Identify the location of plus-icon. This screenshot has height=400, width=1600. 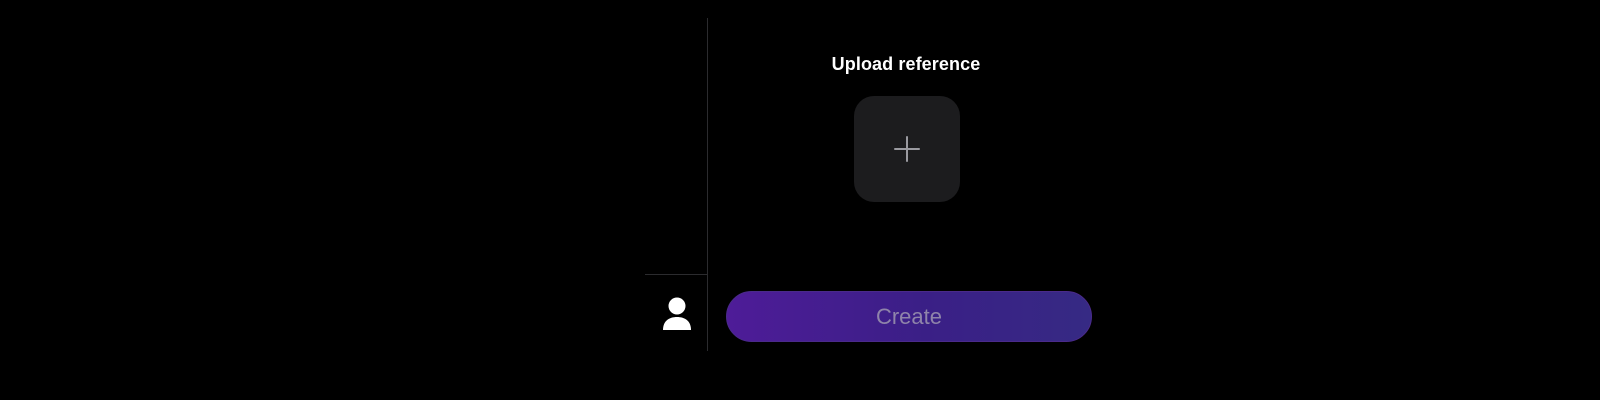
(907, 149).